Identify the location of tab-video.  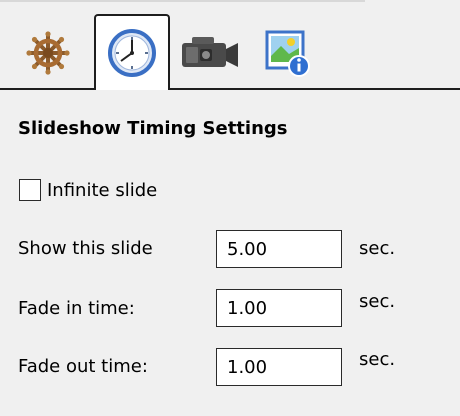
(210, 53).